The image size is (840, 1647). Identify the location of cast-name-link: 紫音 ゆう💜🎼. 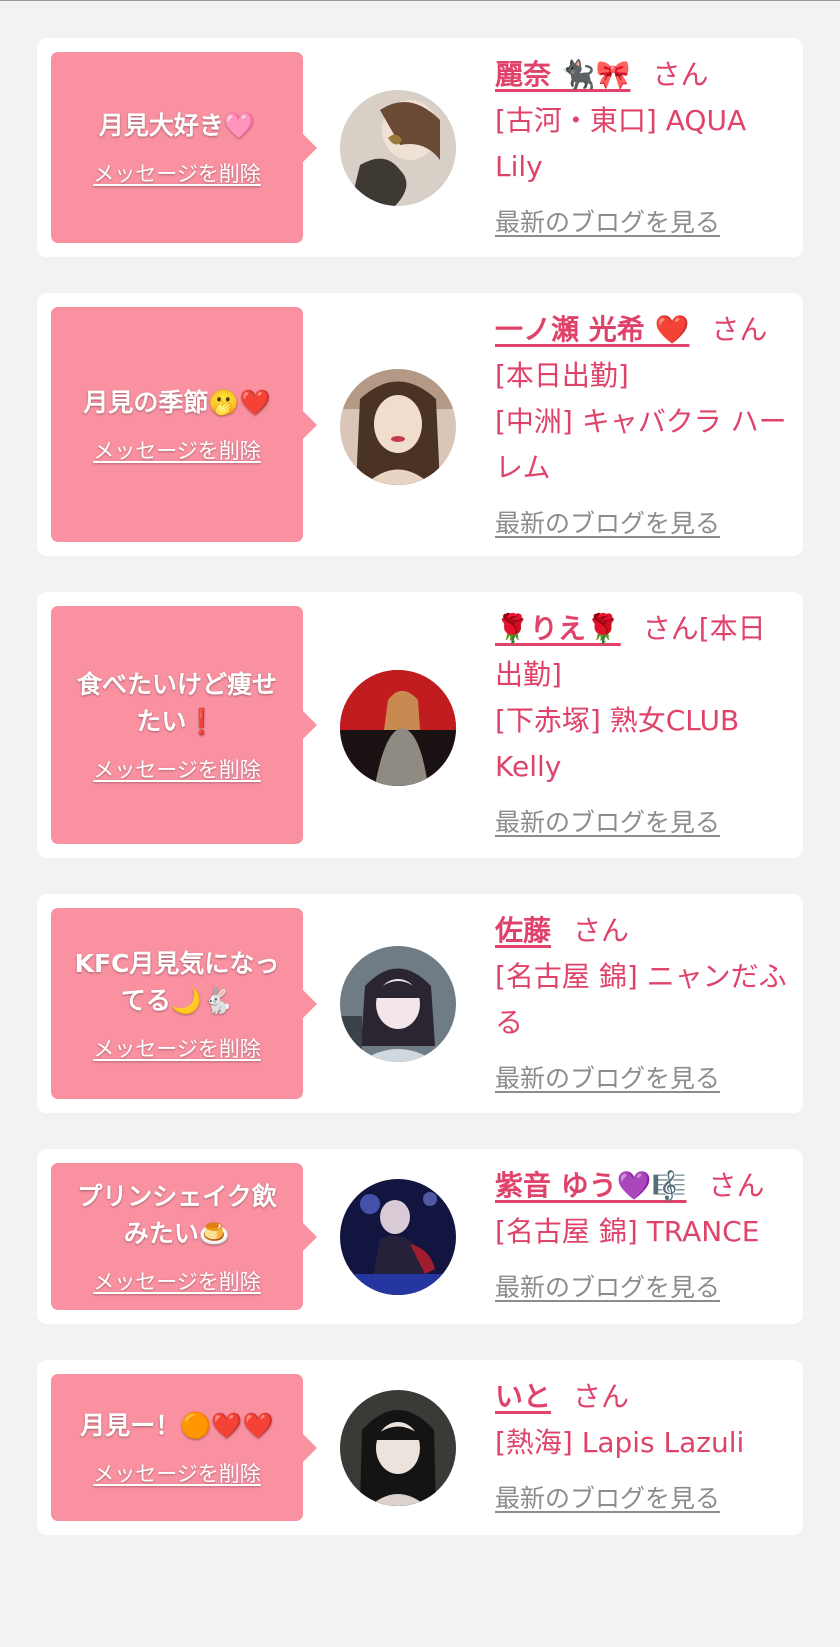
(590, 1185).